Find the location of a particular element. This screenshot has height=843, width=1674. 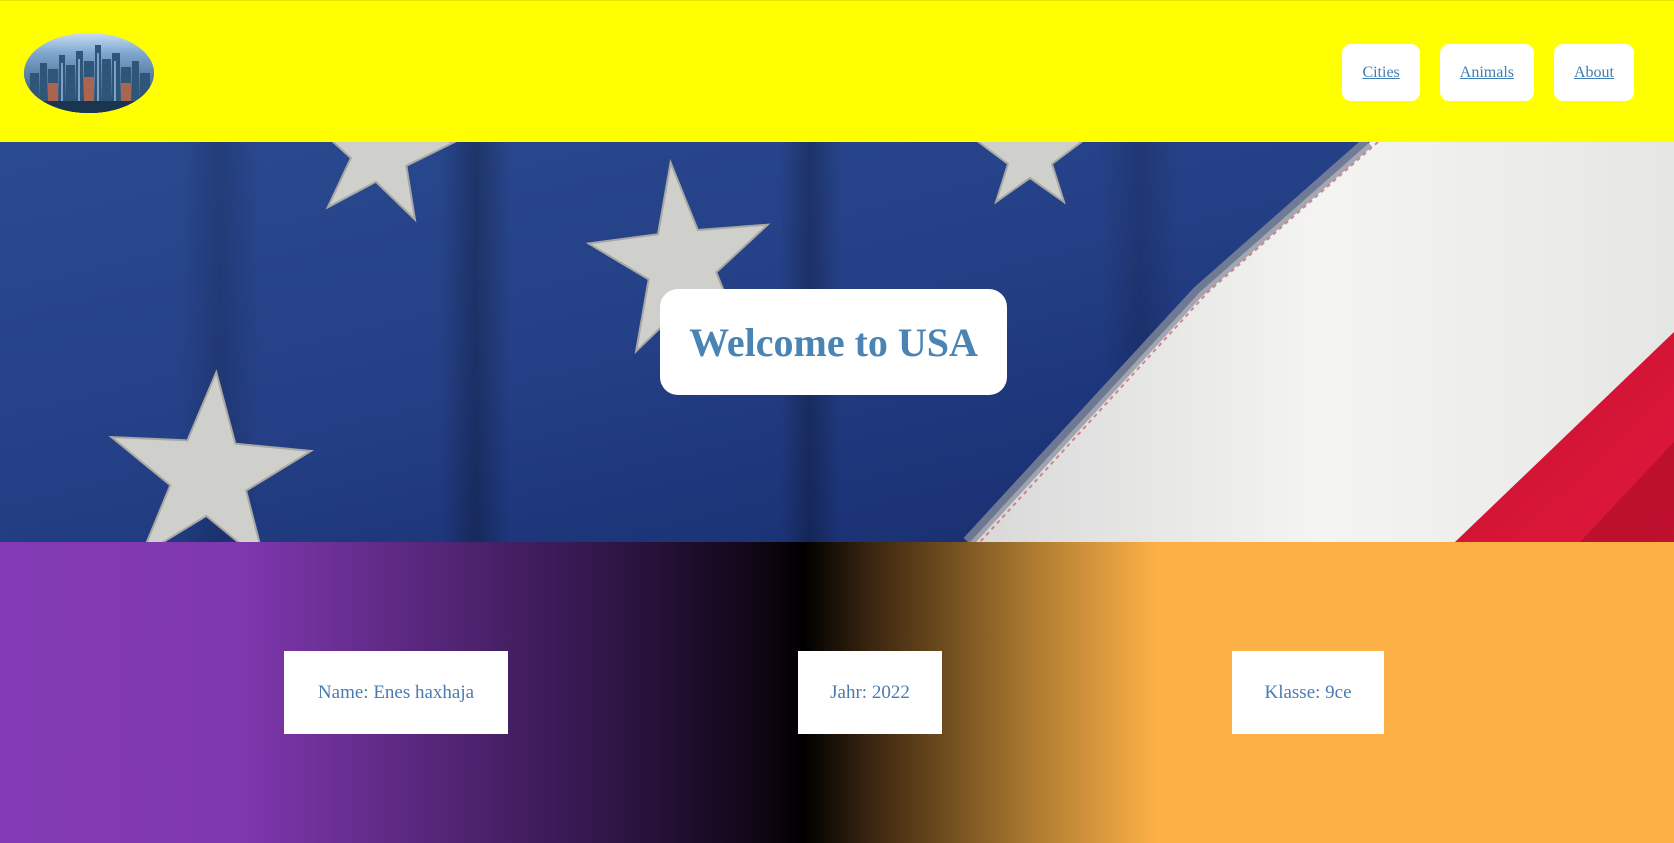

page-title: Welcome to USA is located at coordinates (833, 342).